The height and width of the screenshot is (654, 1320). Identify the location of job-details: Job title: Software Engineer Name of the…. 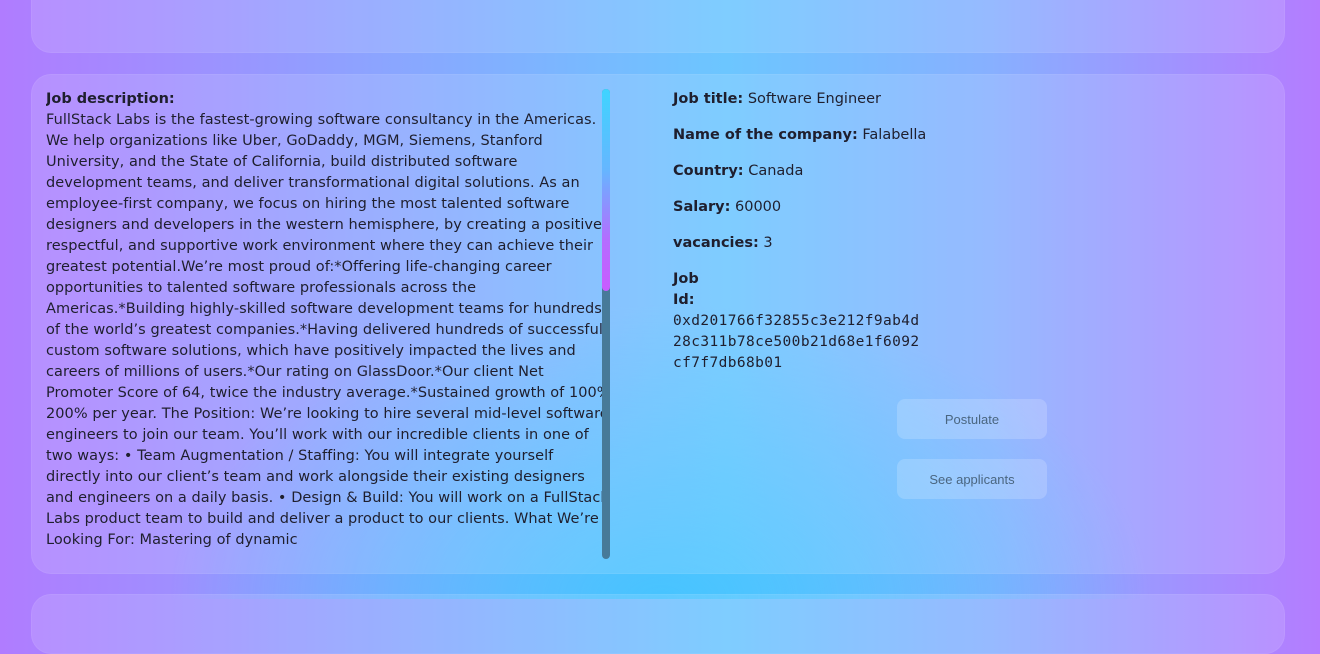
(823, 239).